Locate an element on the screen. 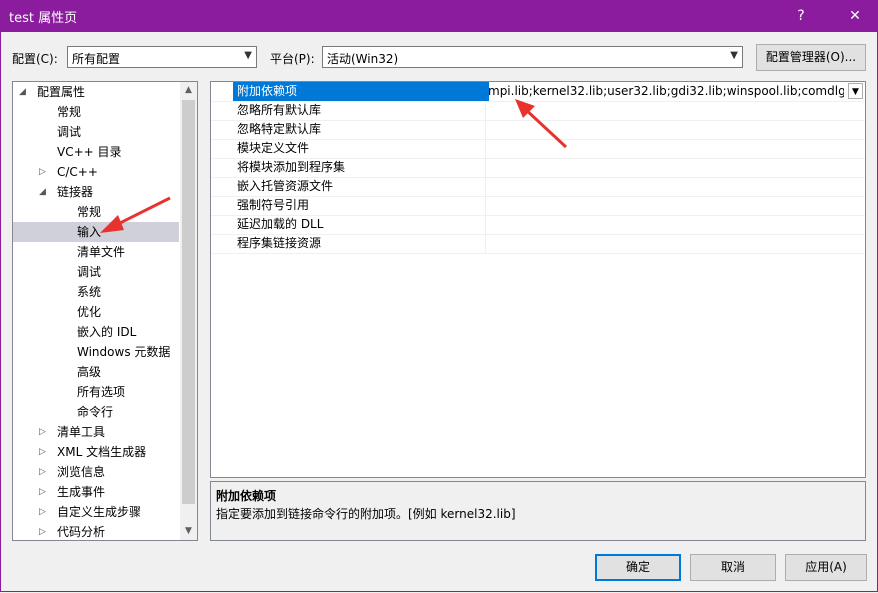  tree-item: ▷ 清单工具 is located at coordinates (96, 432).